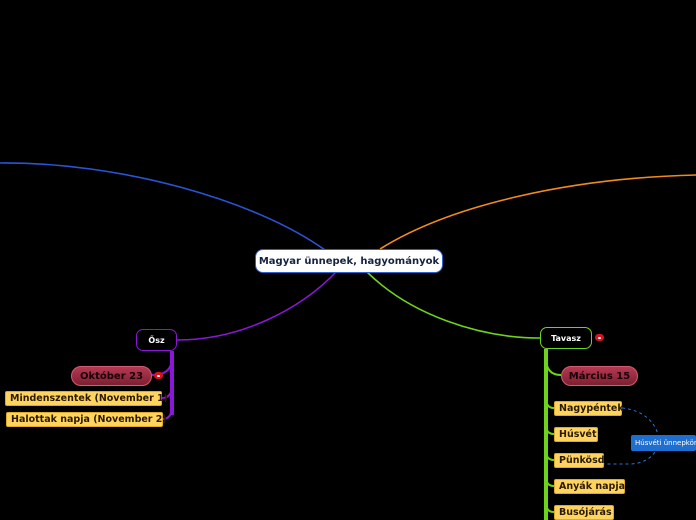 The width and height of the screenshot is (696, 520). What do you see at coordinates (537, 212) in the screenshot?
I see `branch-line-right-offscreen` at bounding box center [537, 212].